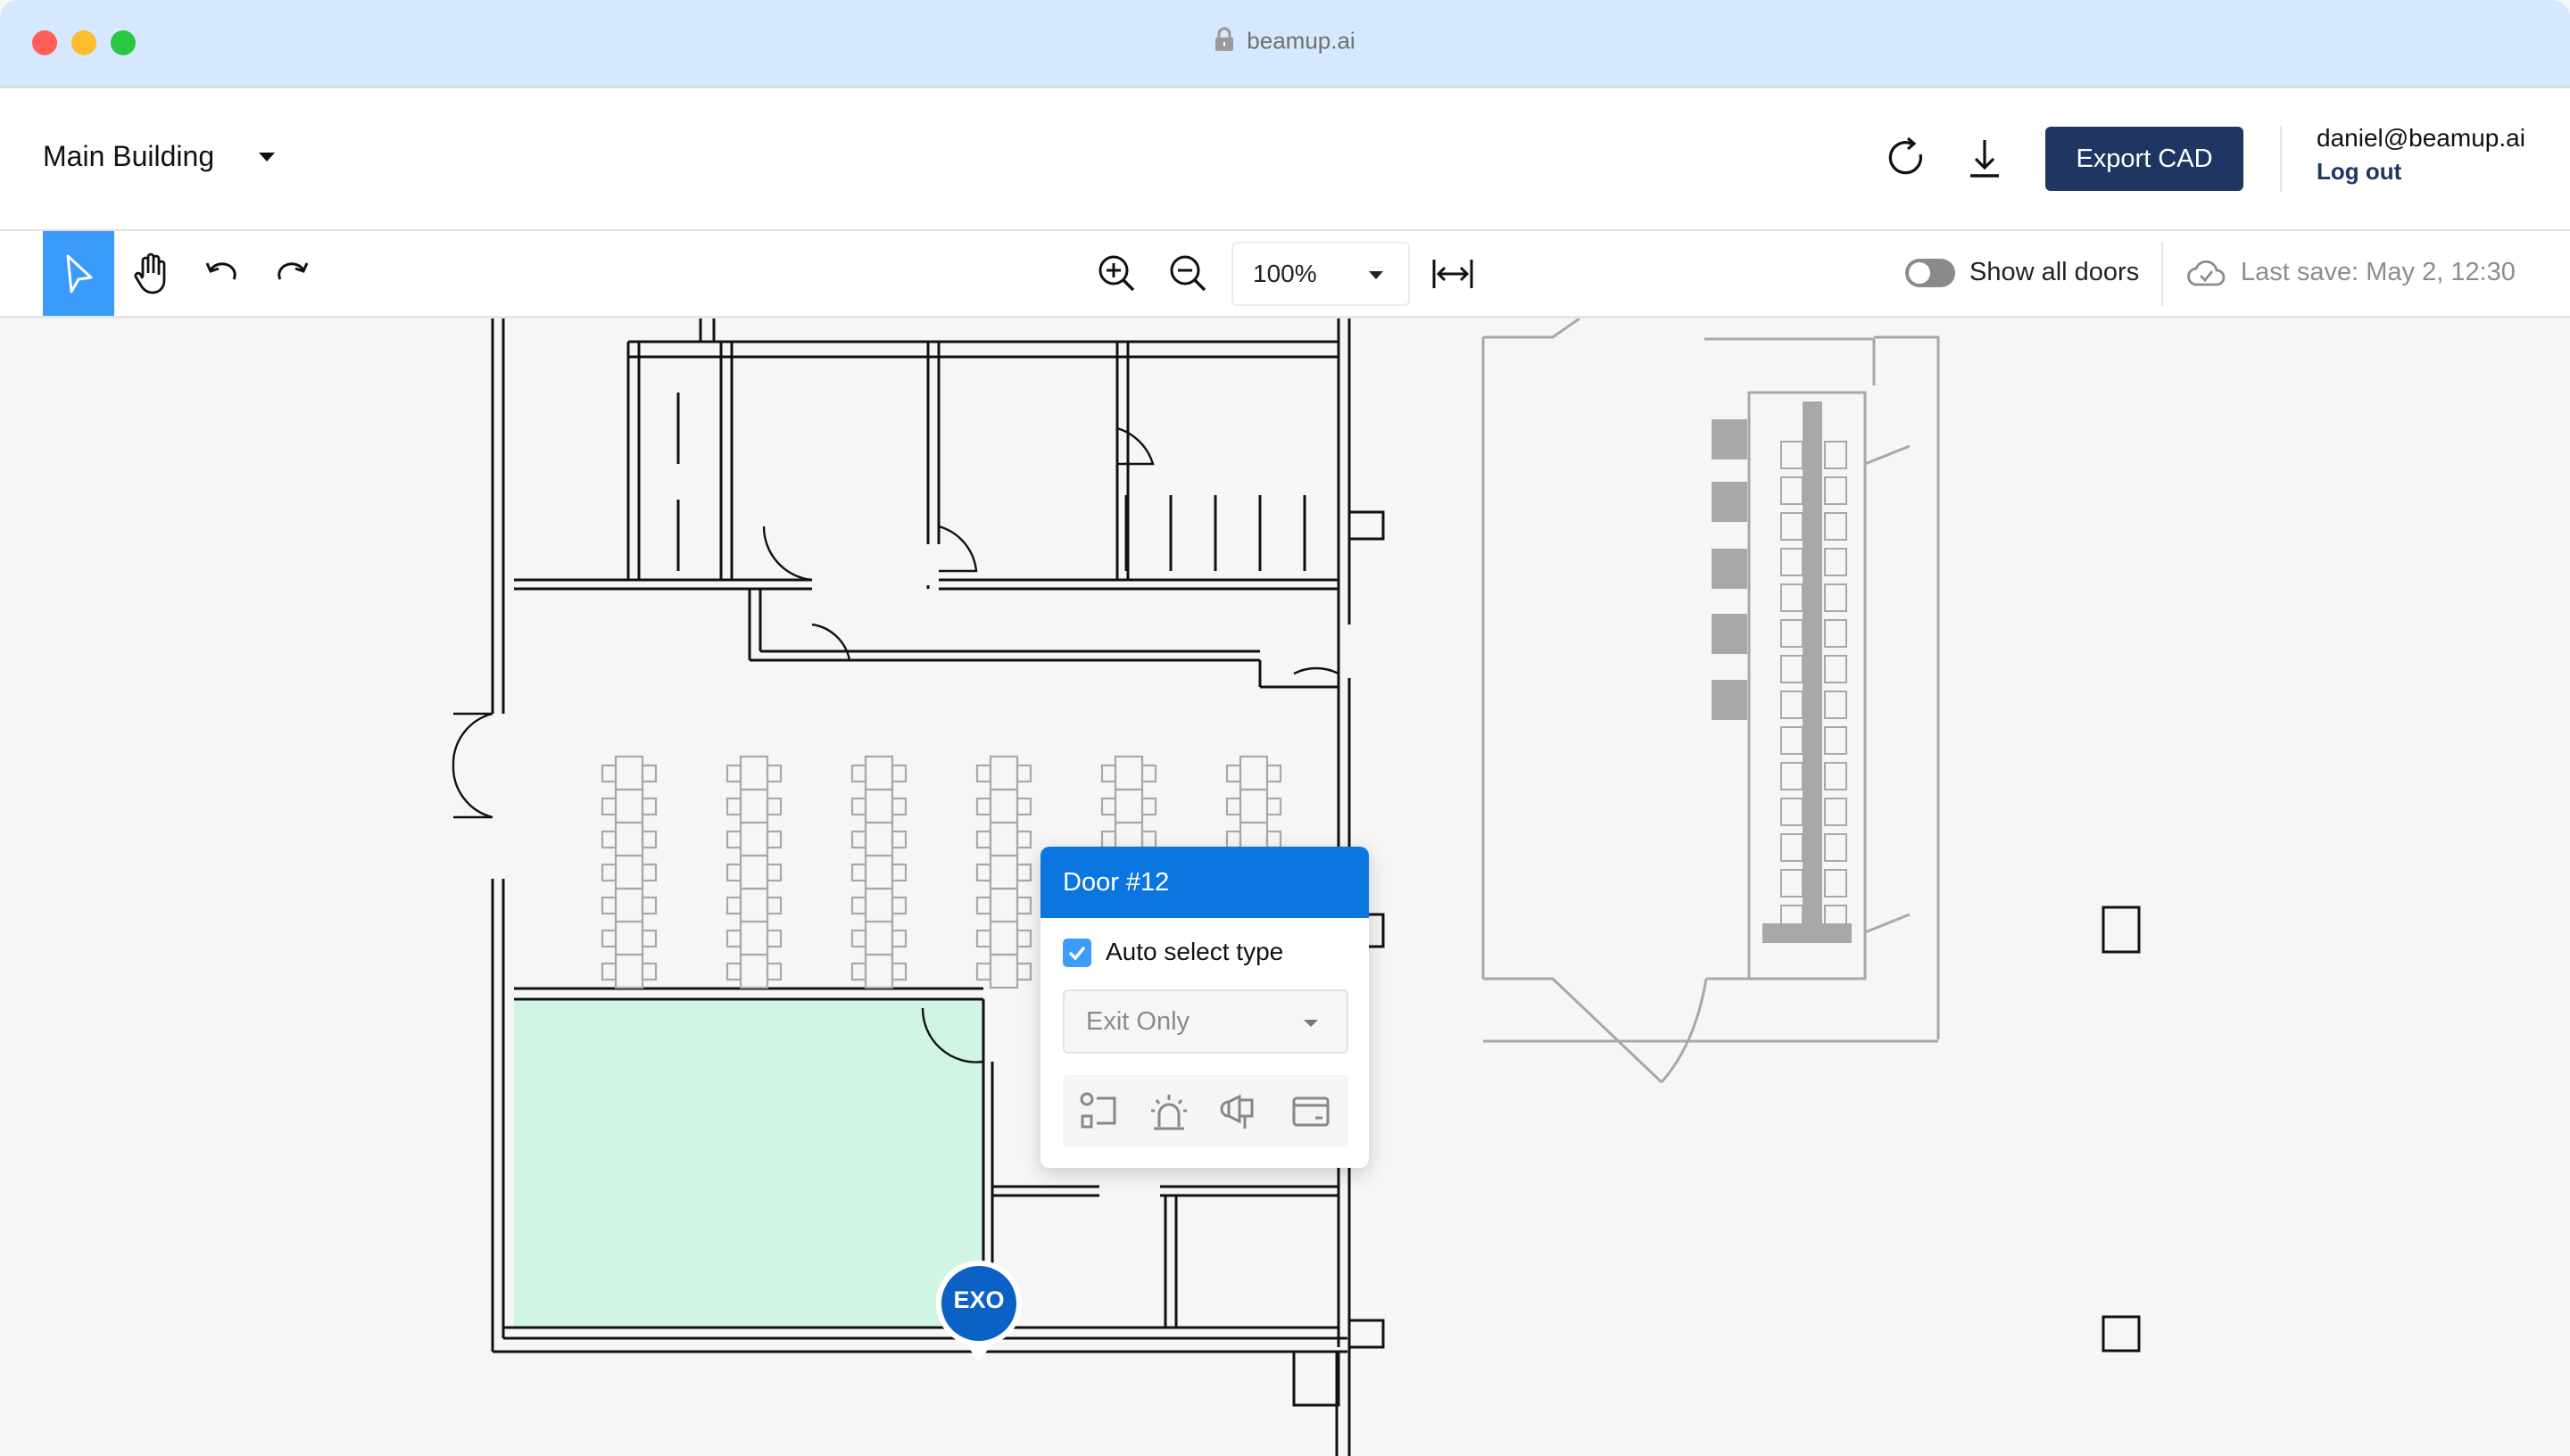 The height and width of the screenshot is (1456, 2570). I want to click on horn-speaker-icon, so click(1241, 1111).